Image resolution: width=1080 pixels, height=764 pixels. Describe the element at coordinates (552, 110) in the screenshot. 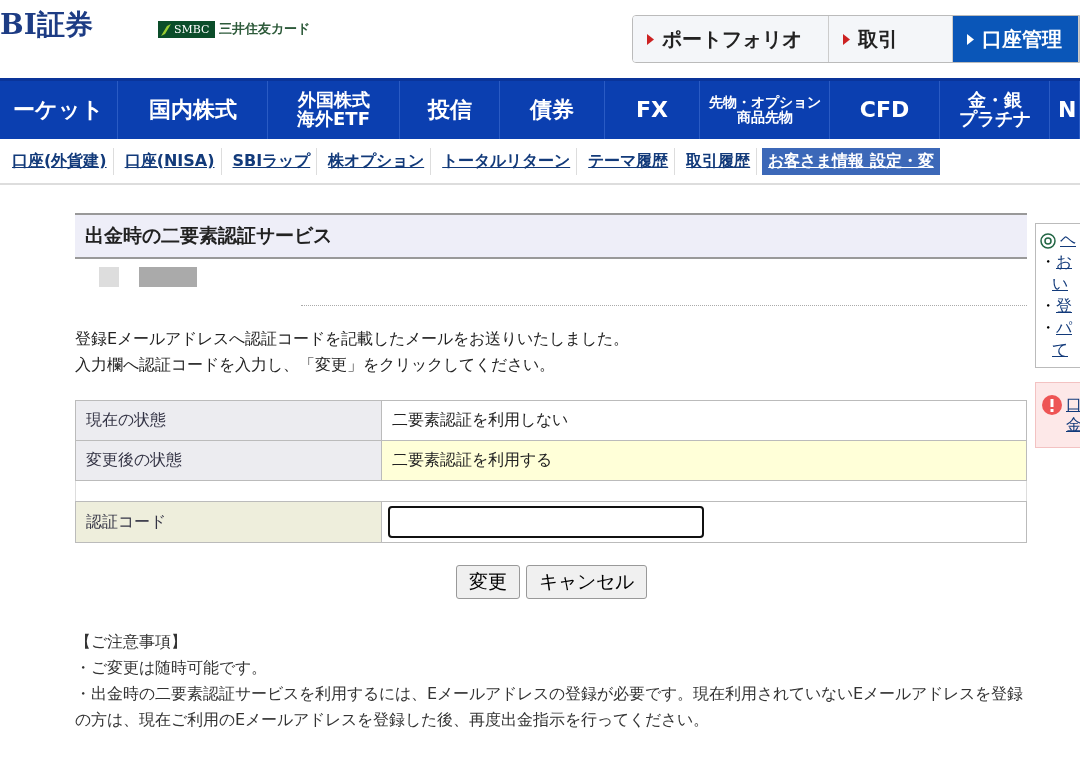

I see `nav-item: 債券` at that location.